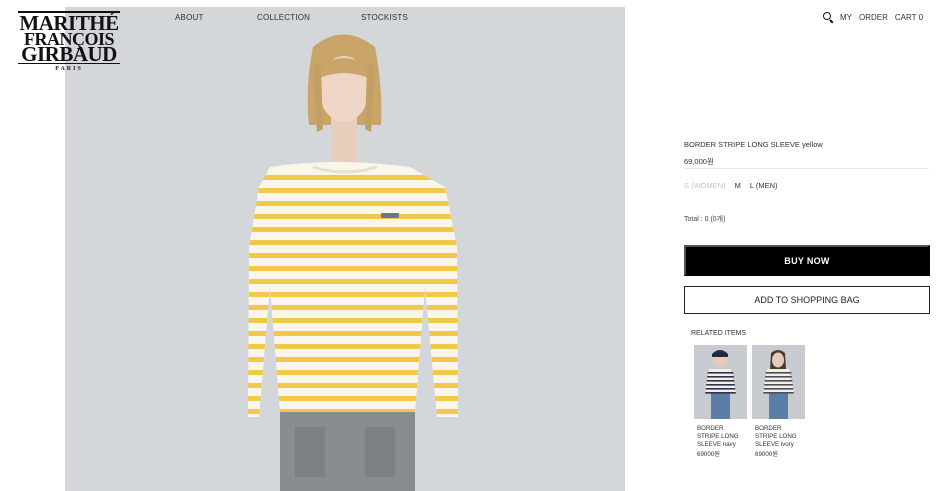 The width and height of the screenshot is (936, 491). Describe the element at coordinates (705, 219) in the screenshot. I see `order-total: Total : 0 (0개)` at that location.